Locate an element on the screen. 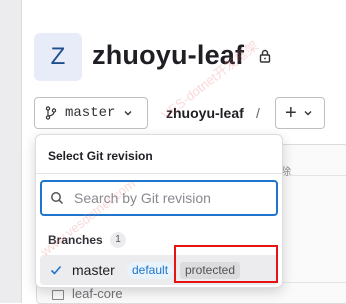 The image size is (346, 304). branch-button-label: master is located at coordinates (90, 113).